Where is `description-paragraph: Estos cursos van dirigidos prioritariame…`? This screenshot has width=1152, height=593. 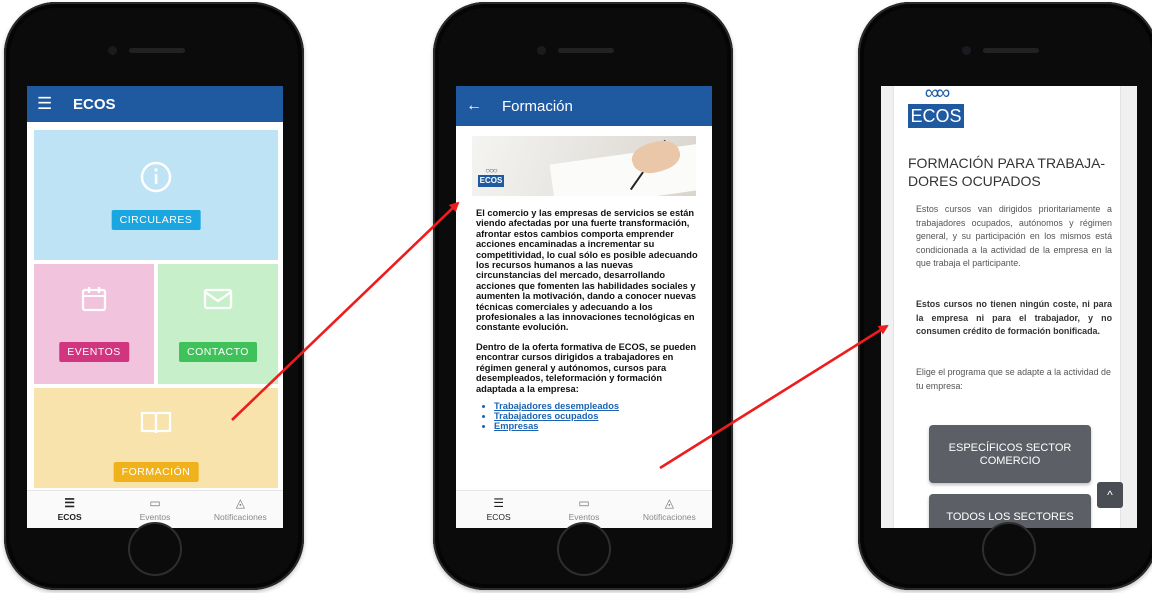
description-paragraph: Estos cursos van dirigidos prioritariame… is located at coordinates (1014, 236).